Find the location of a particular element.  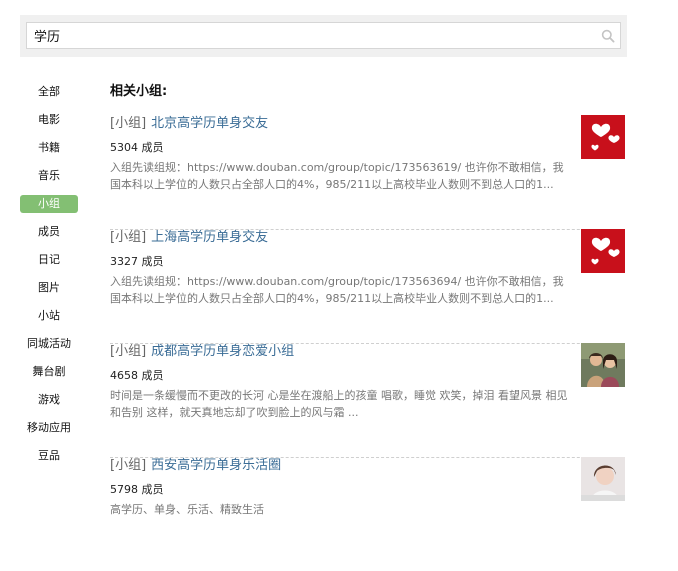

sidebar-item-movies: 电影 is located at coordinates (49, 120).